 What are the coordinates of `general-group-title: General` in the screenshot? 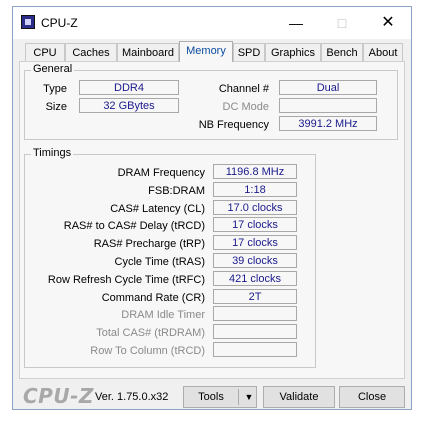 It's located at (53, 69).